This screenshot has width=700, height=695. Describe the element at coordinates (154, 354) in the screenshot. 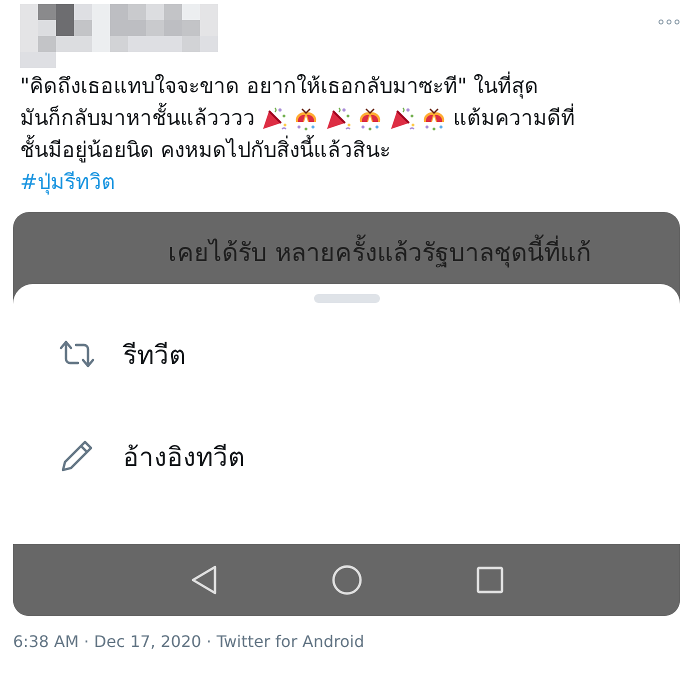

I see `menu-option: รีทวีต` at that location.